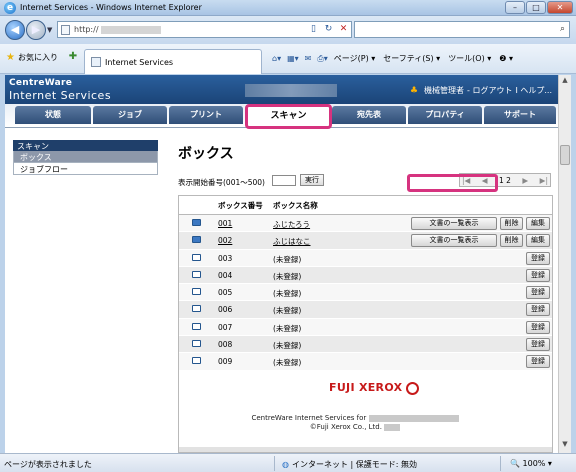  Describe the element at coordinates (48, 464) in the screenshot. I see `status-message: ページが表示されました` at that location.